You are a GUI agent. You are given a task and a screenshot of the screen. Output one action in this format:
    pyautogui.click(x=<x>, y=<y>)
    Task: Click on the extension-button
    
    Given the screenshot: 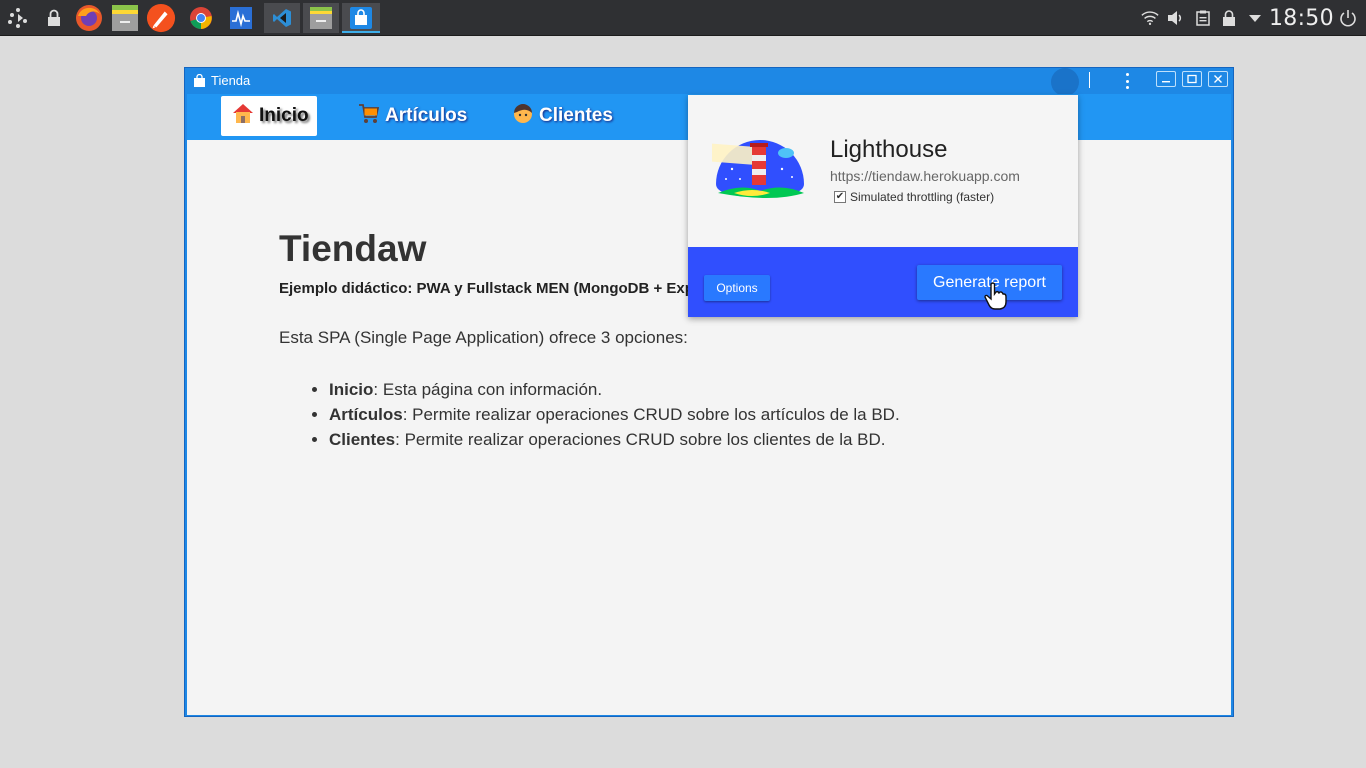 What is the action you would take?
    pyautogui.click(x=1065, y=82)
    